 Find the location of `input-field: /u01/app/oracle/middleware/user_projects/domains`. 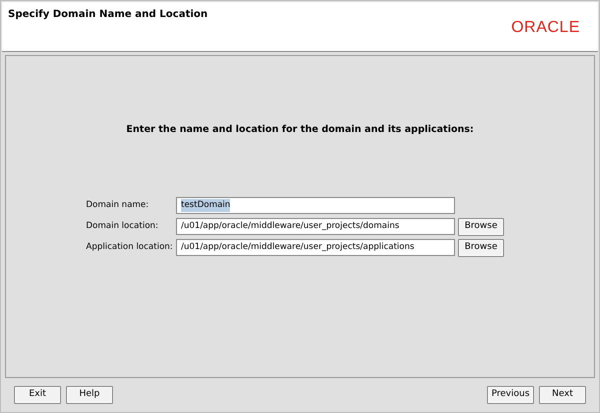

input-field: /u01/app/oracle/middleware/user_projects/domains is located at coordinates (315, 227).